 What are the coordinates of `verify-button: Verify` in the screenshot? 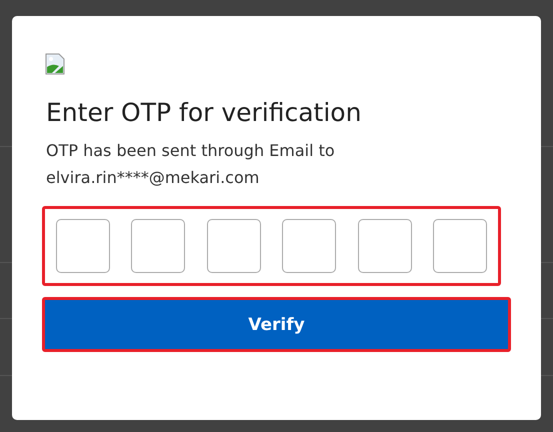 It's located at (276, 324).